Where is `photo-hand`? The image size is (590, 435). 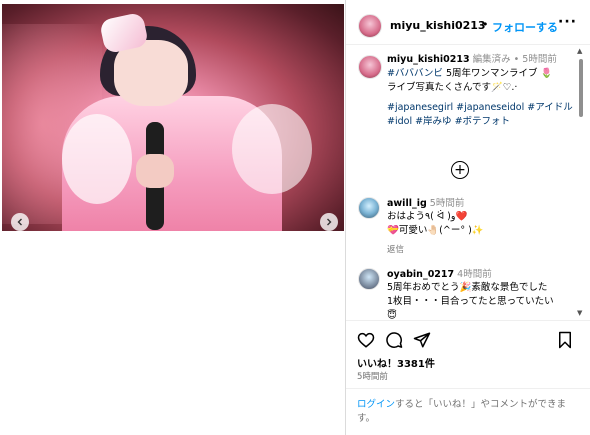
photo-hand is located at coordinates (155, 171).